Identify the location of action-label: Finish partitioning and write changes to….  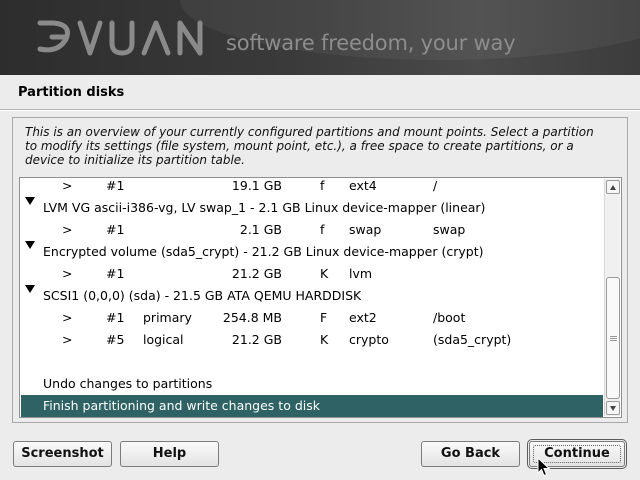
(181, 405).